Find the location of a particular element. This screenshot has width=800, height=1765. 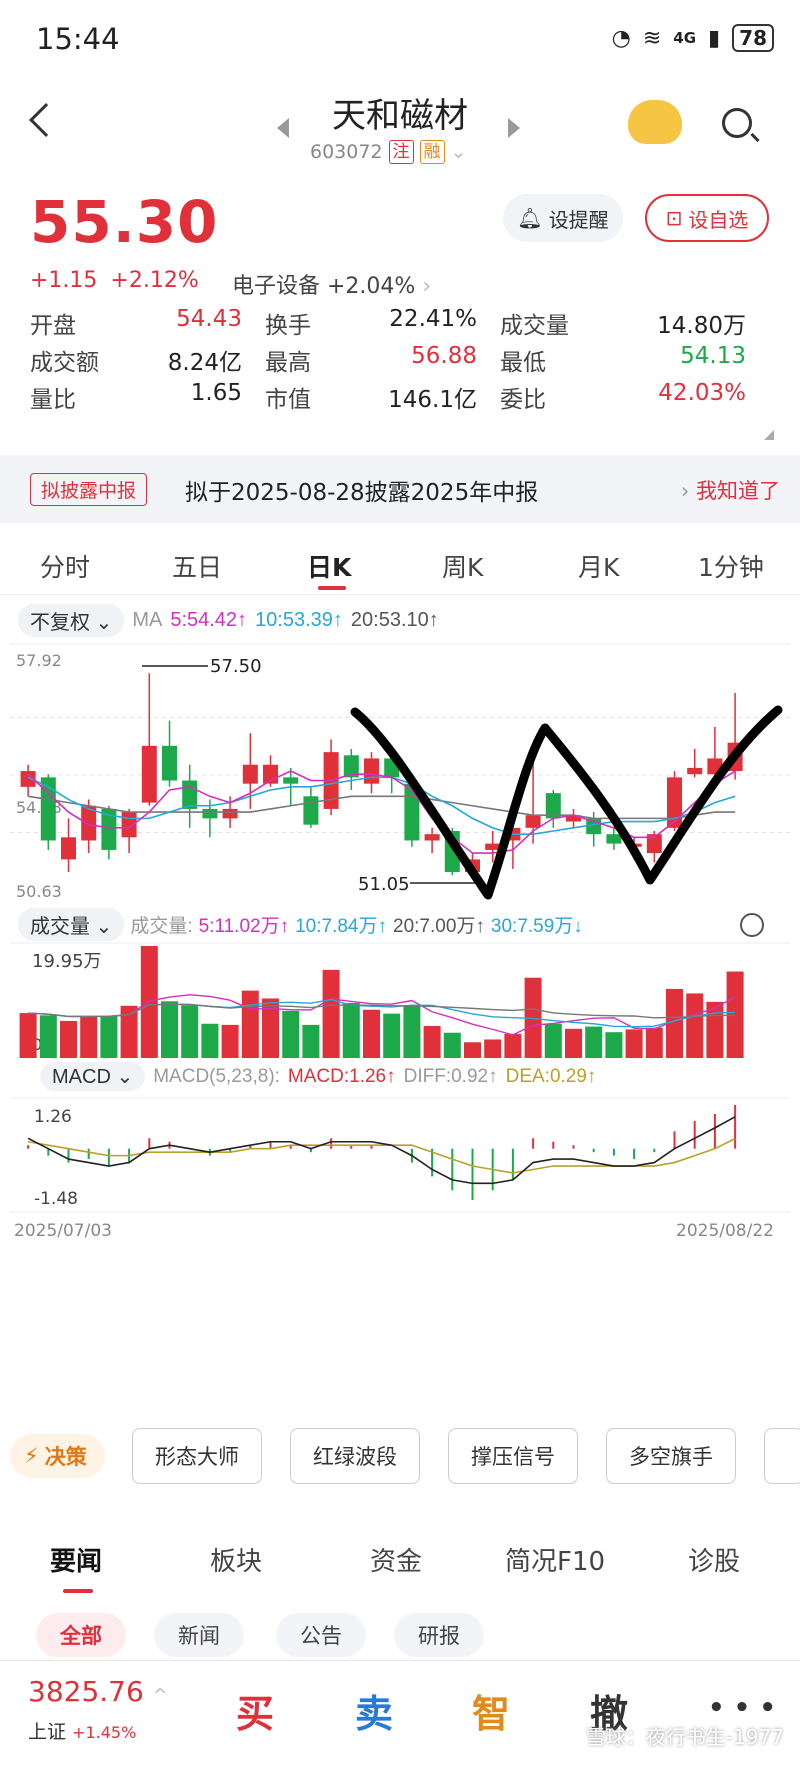

stat-label: 委比 is located at coordinates (523, 400).